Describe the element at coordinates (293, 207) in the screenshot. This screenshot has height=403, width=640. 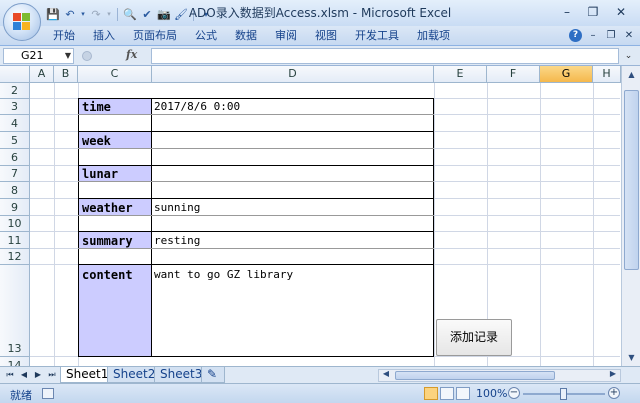
I see `form-value-cell: sunning` at that location.